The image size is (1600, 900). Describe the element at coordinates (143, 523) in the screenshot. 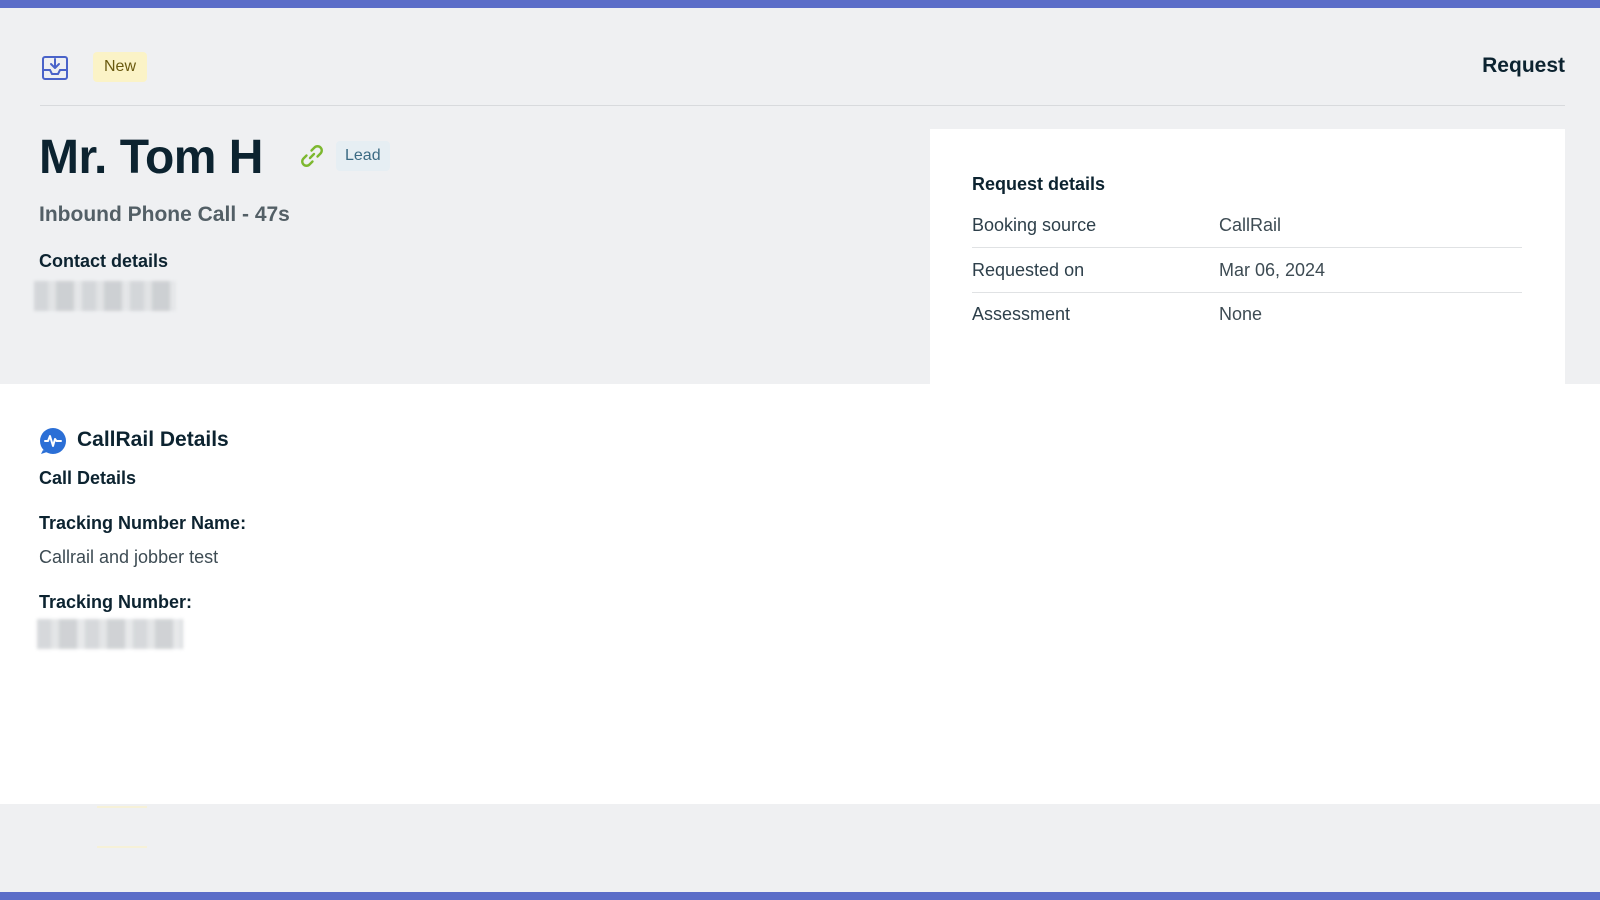

I see `tracking-number-name-label: Tracking Number Name:` at that location.